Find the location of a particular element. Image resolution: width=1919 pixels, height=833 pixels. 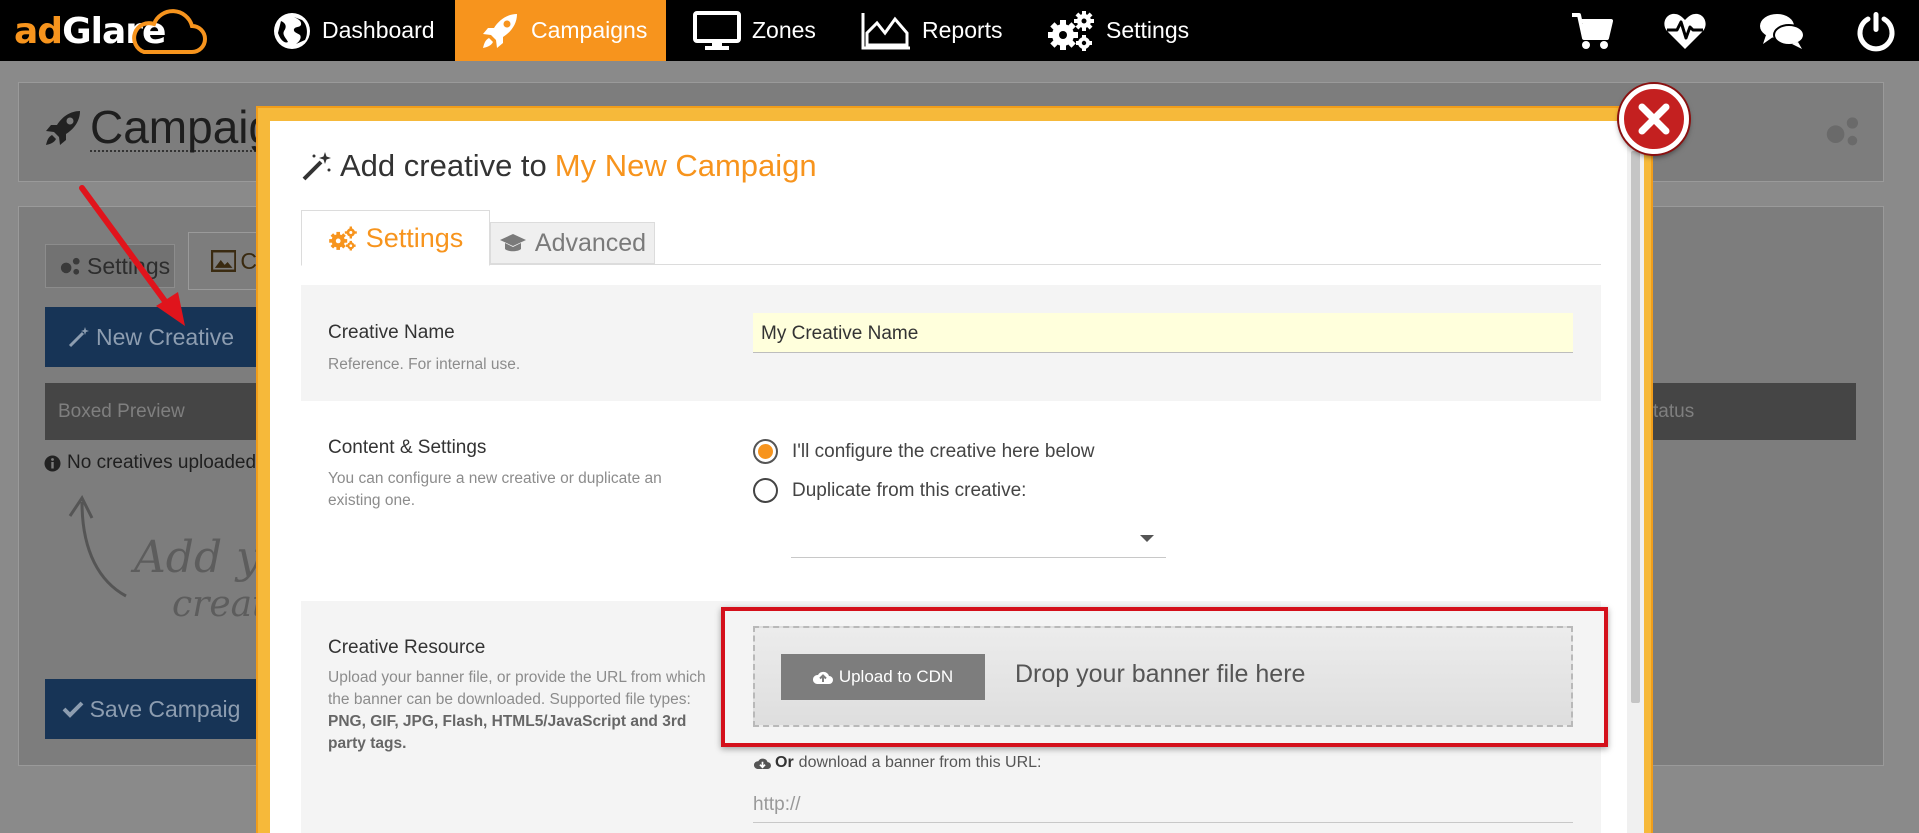

nav-reports-label: Reports is located at coordinates (962, 30).